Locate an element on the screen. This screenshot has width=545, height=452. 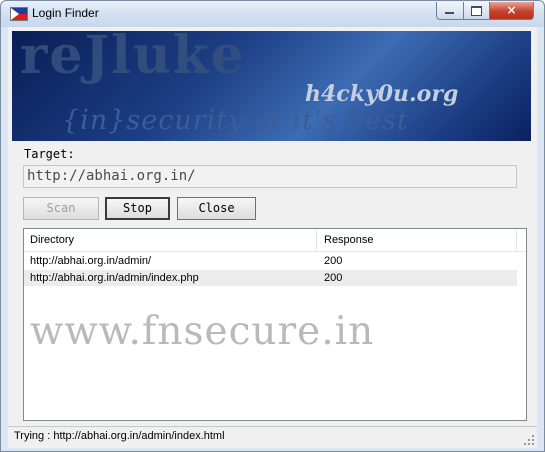
directory-cell: http://abhai.org.in/admin/index.php is located at coordinates (114, 278).